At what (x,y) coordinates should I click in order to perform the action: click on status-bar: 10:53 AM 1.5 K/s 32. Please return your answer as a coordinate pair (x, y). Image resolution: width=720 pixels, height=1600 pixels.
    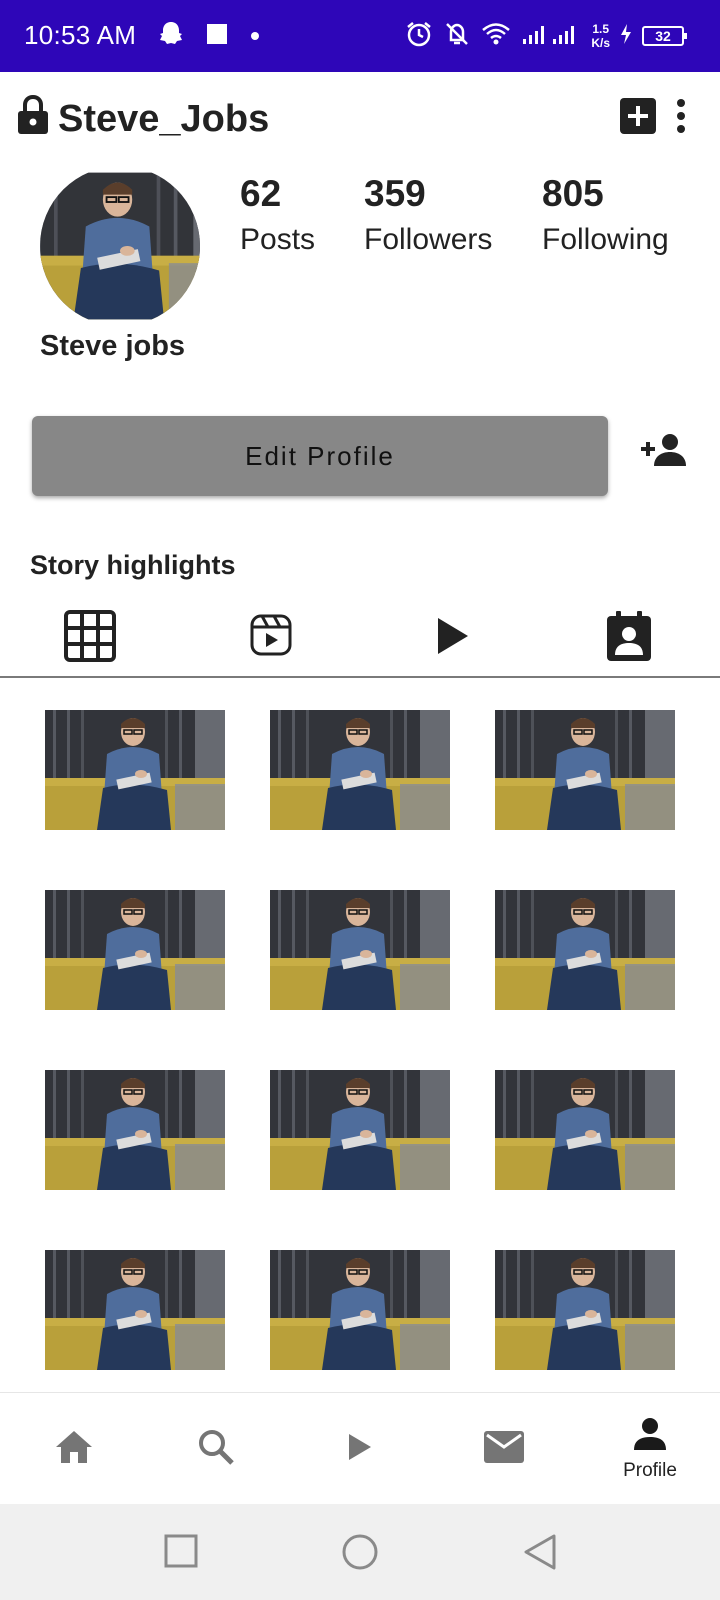
    Looking at the image, I should click on (360, 36).